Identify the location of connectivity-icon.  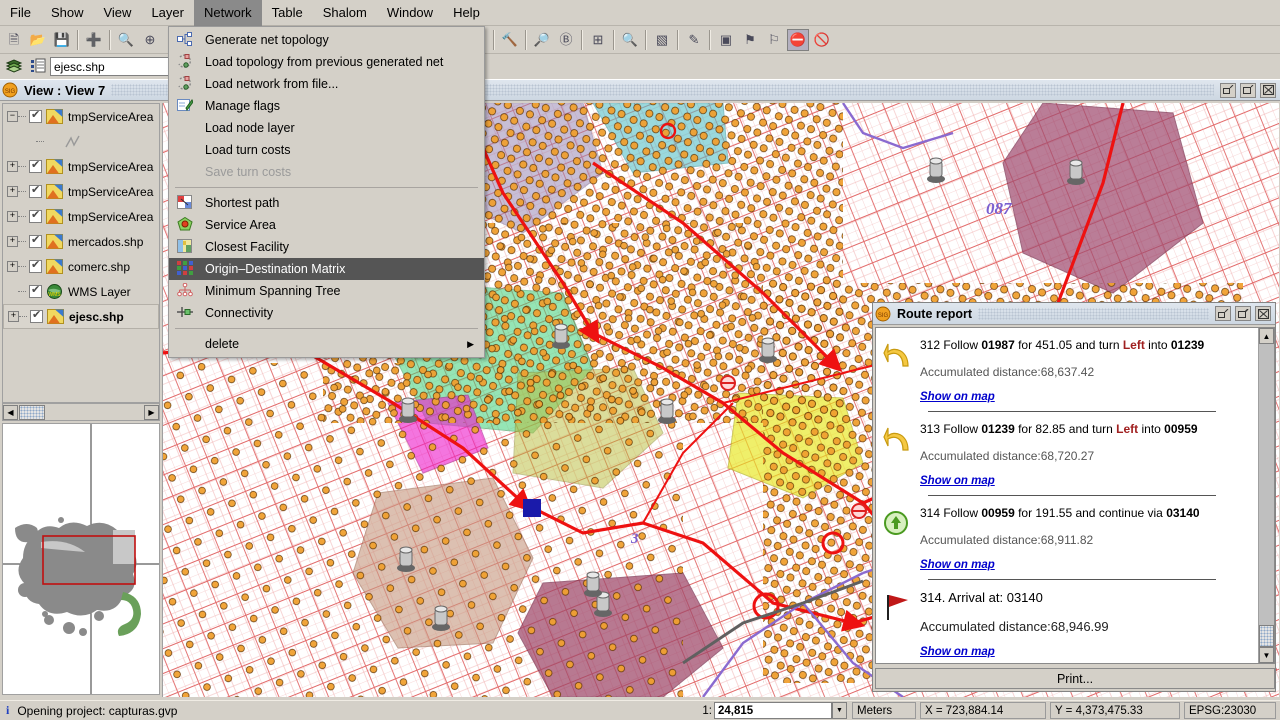
(186, 313).